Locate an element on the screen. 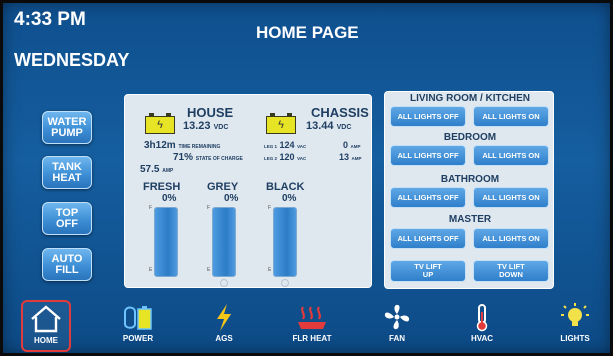  chassis-voltage-unit: VDC is located at coordinates (344, 127).